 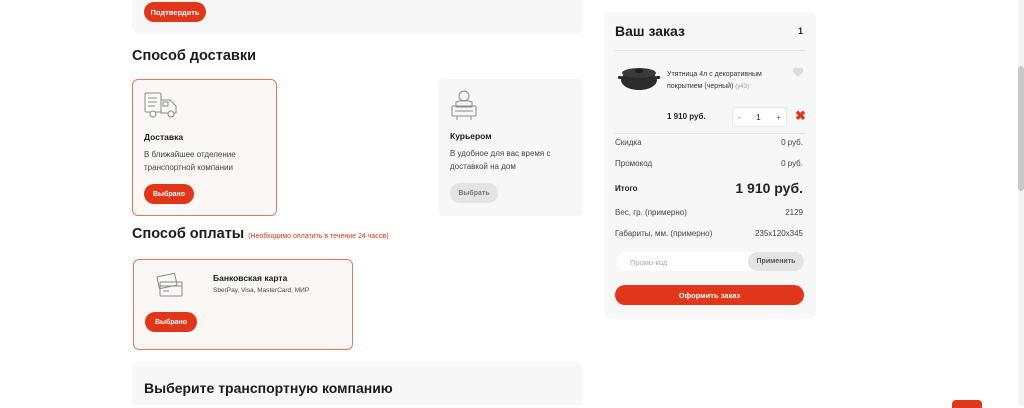 What do you see at coordinates (464, 105) in the screenshot?
I see `courier-icon` at bounding box center [464, 105].